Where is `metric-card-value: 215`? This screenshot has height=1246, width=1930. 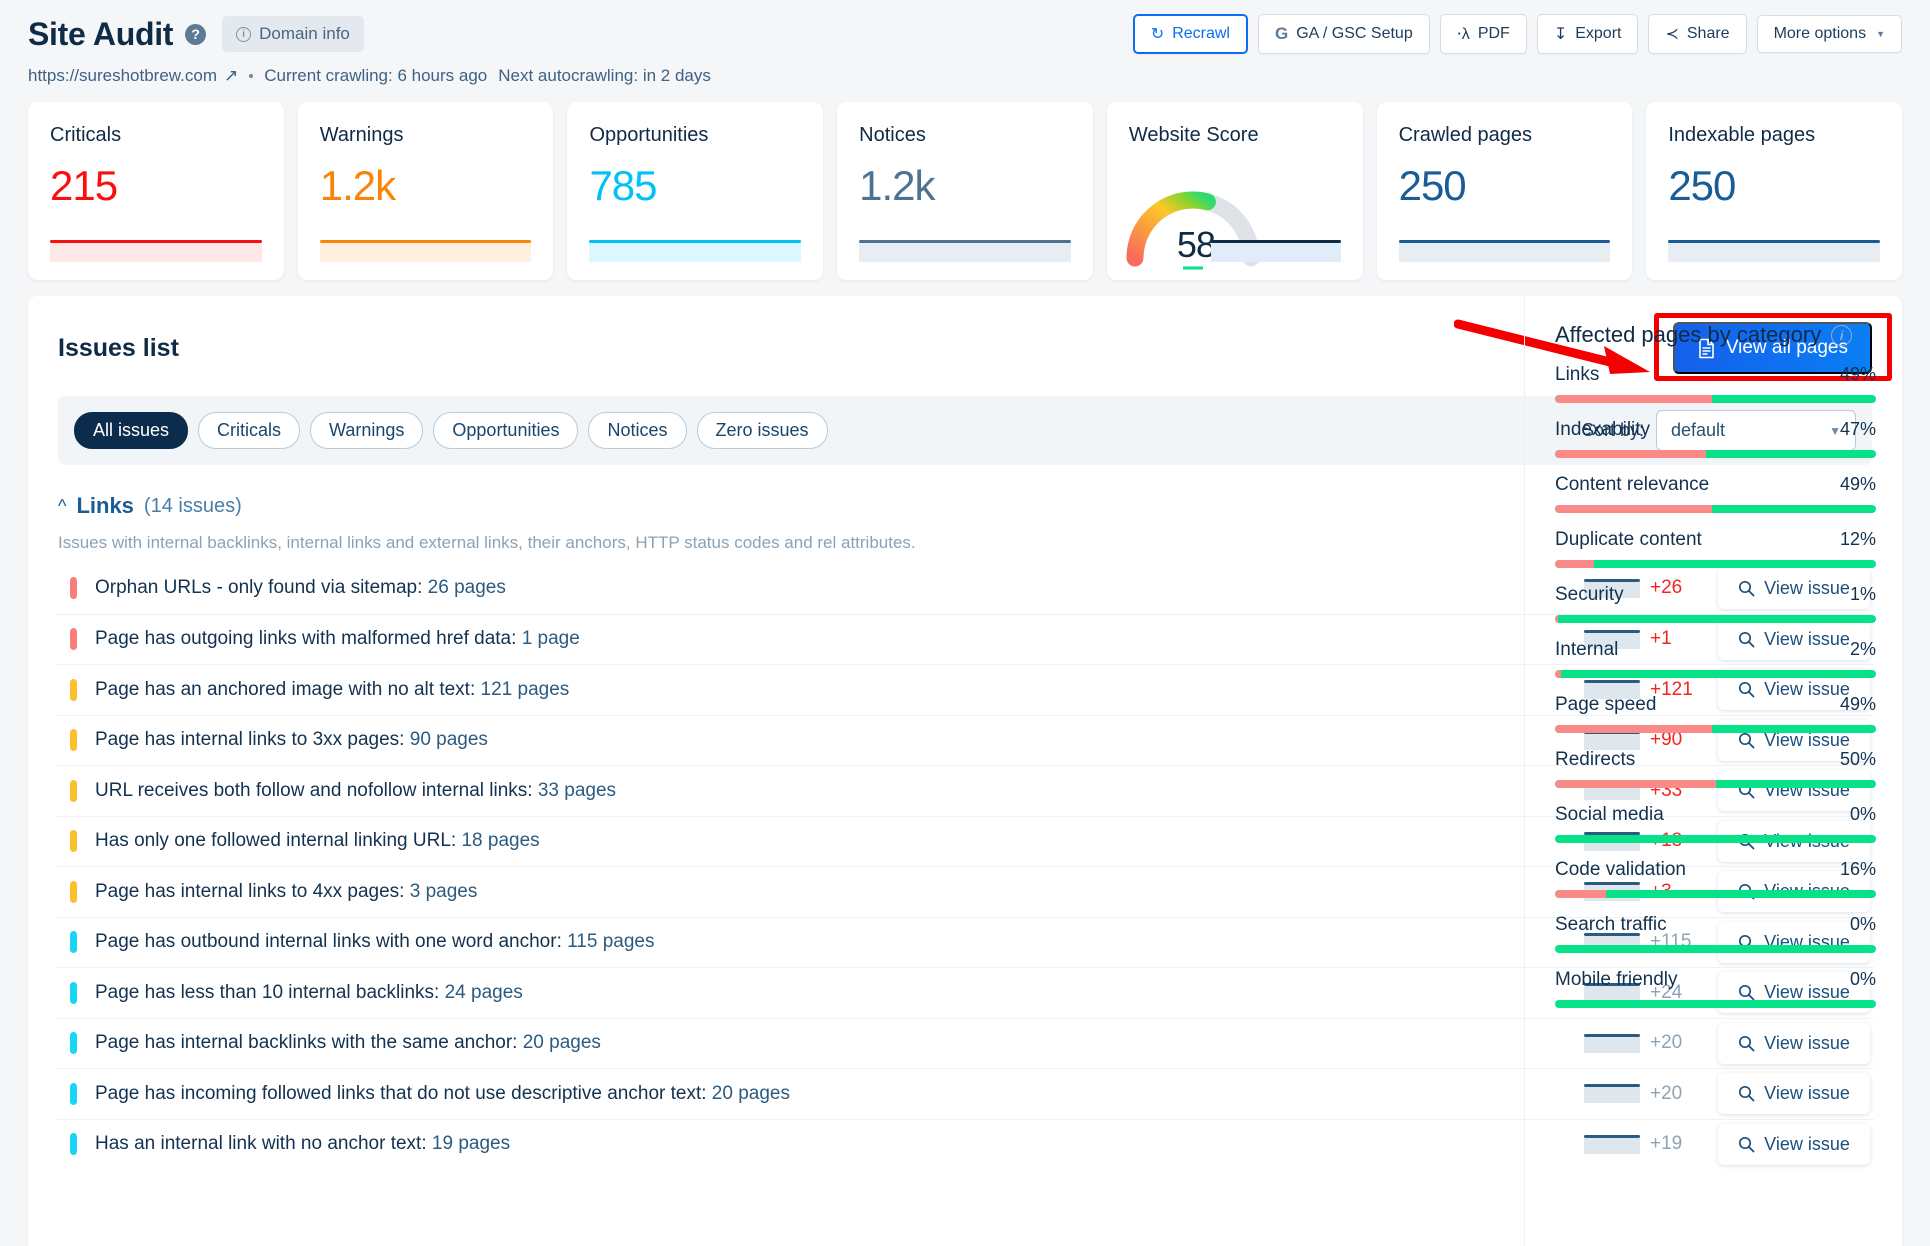
metric-card-value: 215 is located at coordinates (84, 185).